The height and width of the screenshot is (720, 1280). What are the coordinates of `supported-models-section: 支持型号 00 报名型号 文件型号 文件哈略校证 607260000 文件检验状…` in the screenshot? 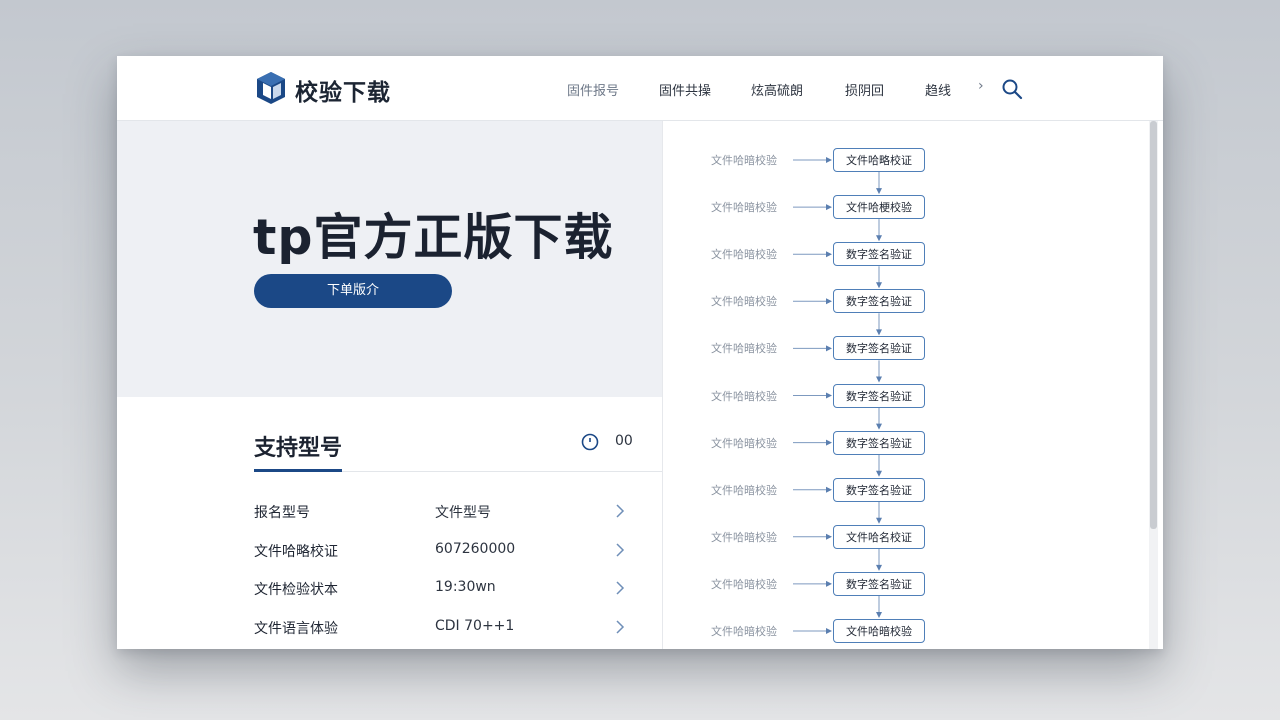 It's located at (389, 523).